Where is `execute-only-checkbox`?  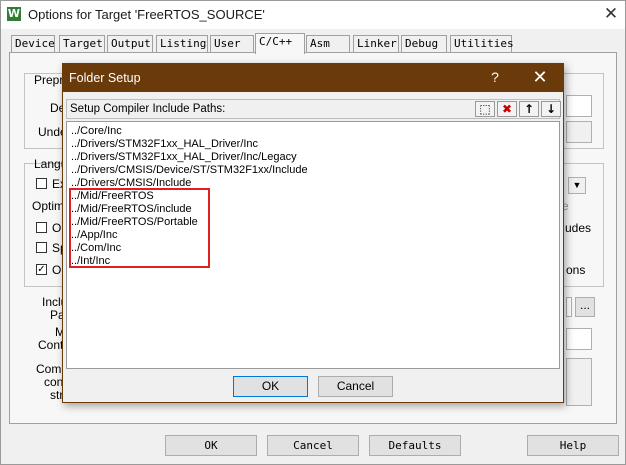
execute-only-checkbox is located at coordinates (41, 183).